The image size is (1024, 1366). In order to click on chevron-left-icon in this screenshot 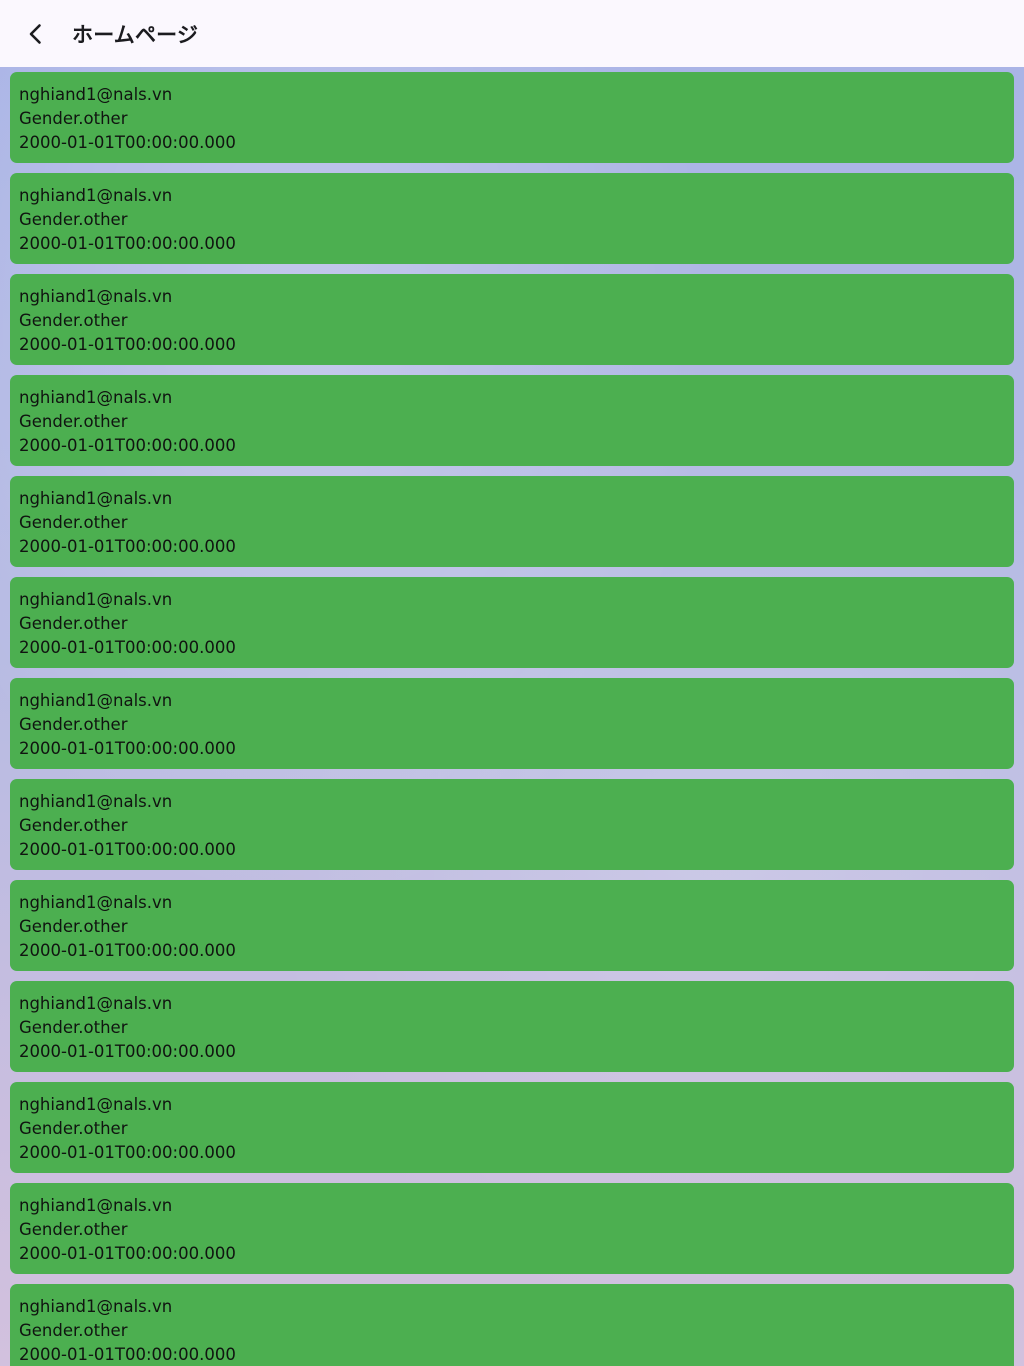, I will do `click(35, 34)`.